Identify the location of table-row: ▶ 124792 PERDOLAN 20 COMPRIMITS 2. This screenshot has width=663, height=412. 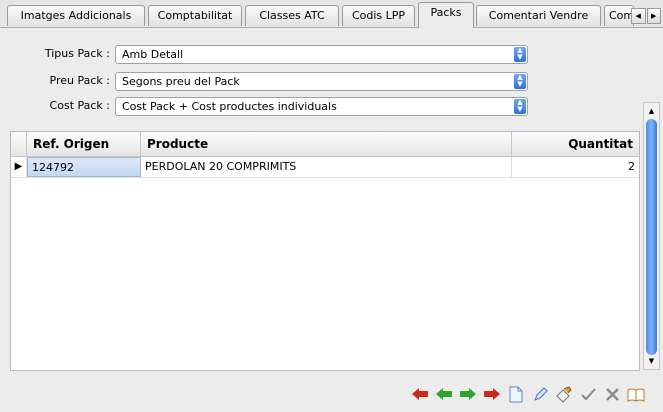
(325, 167).